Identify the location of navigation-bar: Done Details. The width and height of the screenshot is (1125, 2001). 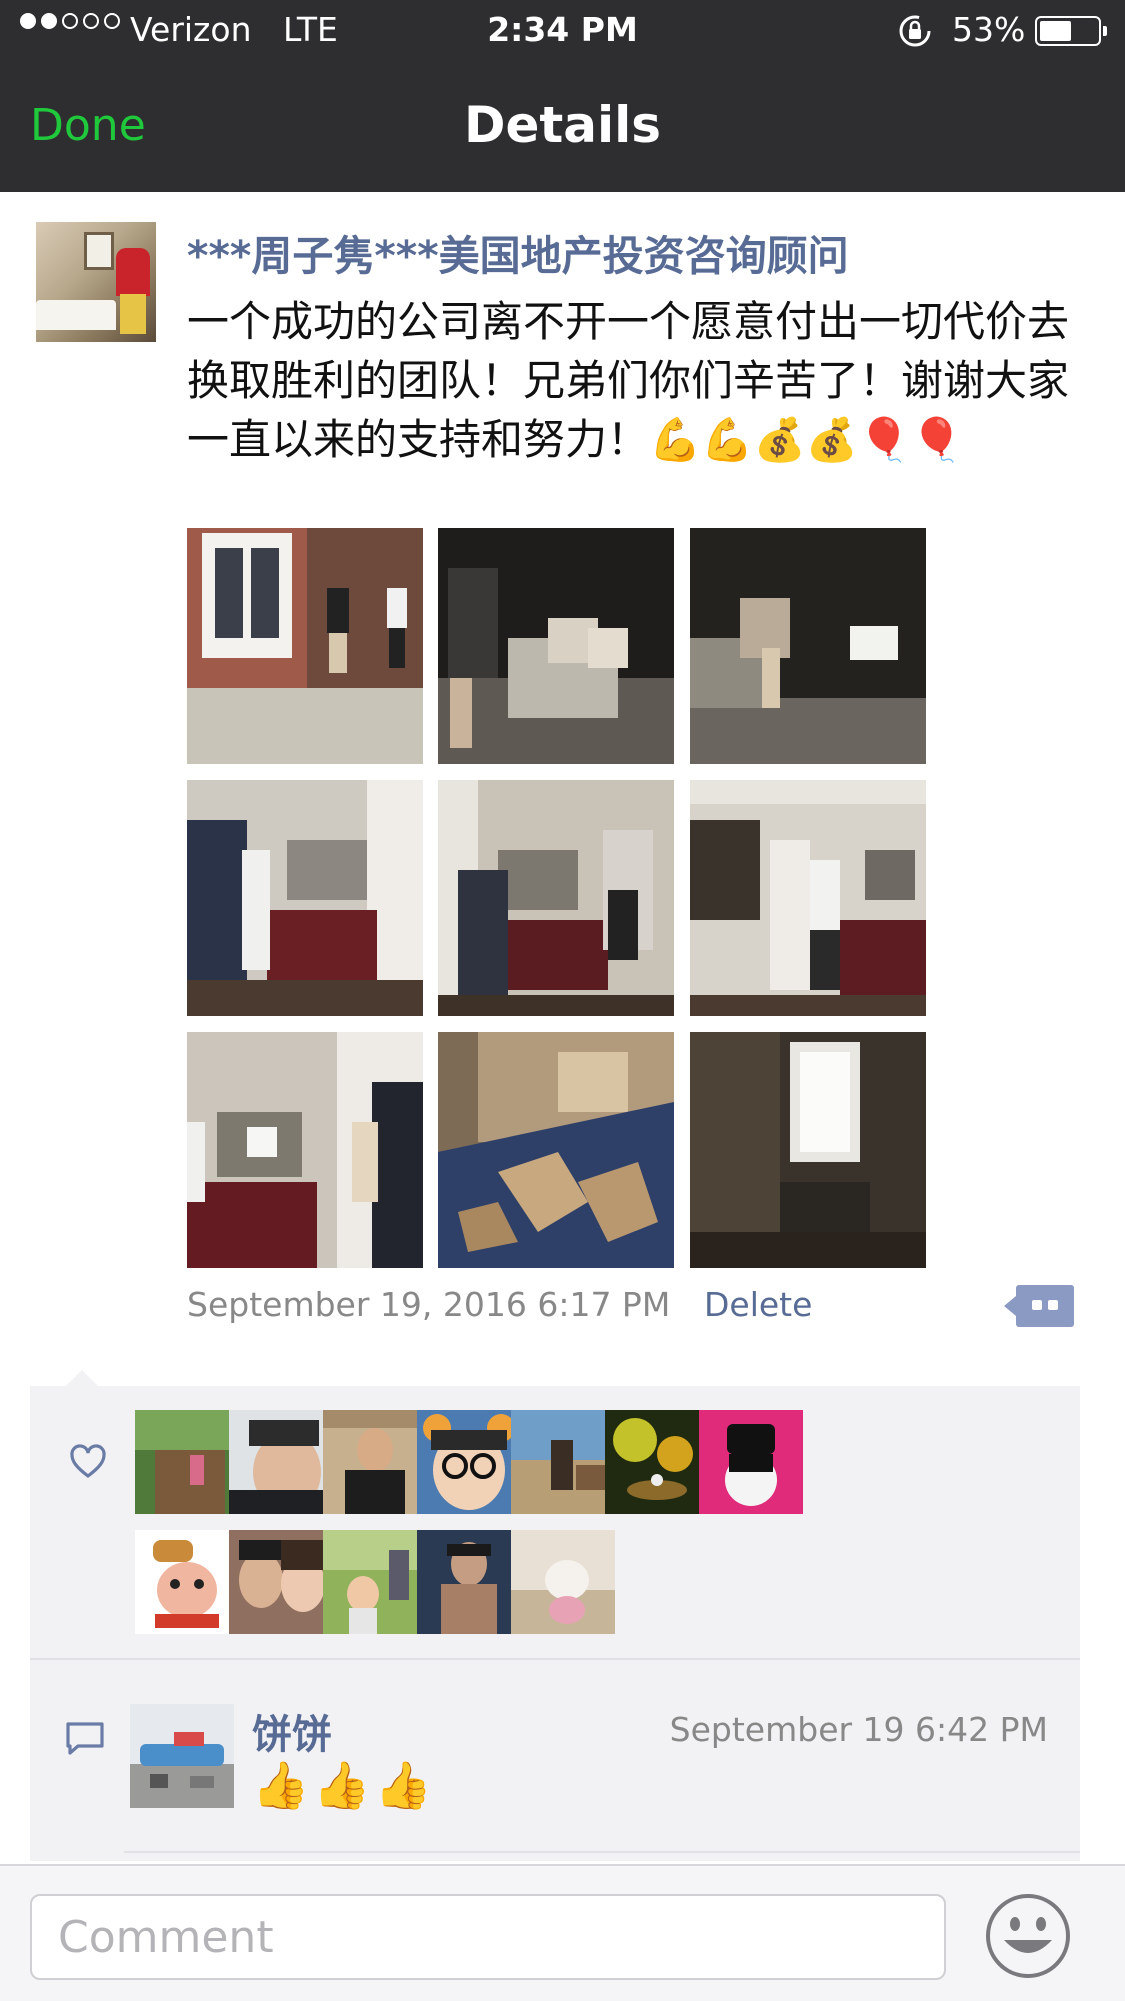
(562, 128).